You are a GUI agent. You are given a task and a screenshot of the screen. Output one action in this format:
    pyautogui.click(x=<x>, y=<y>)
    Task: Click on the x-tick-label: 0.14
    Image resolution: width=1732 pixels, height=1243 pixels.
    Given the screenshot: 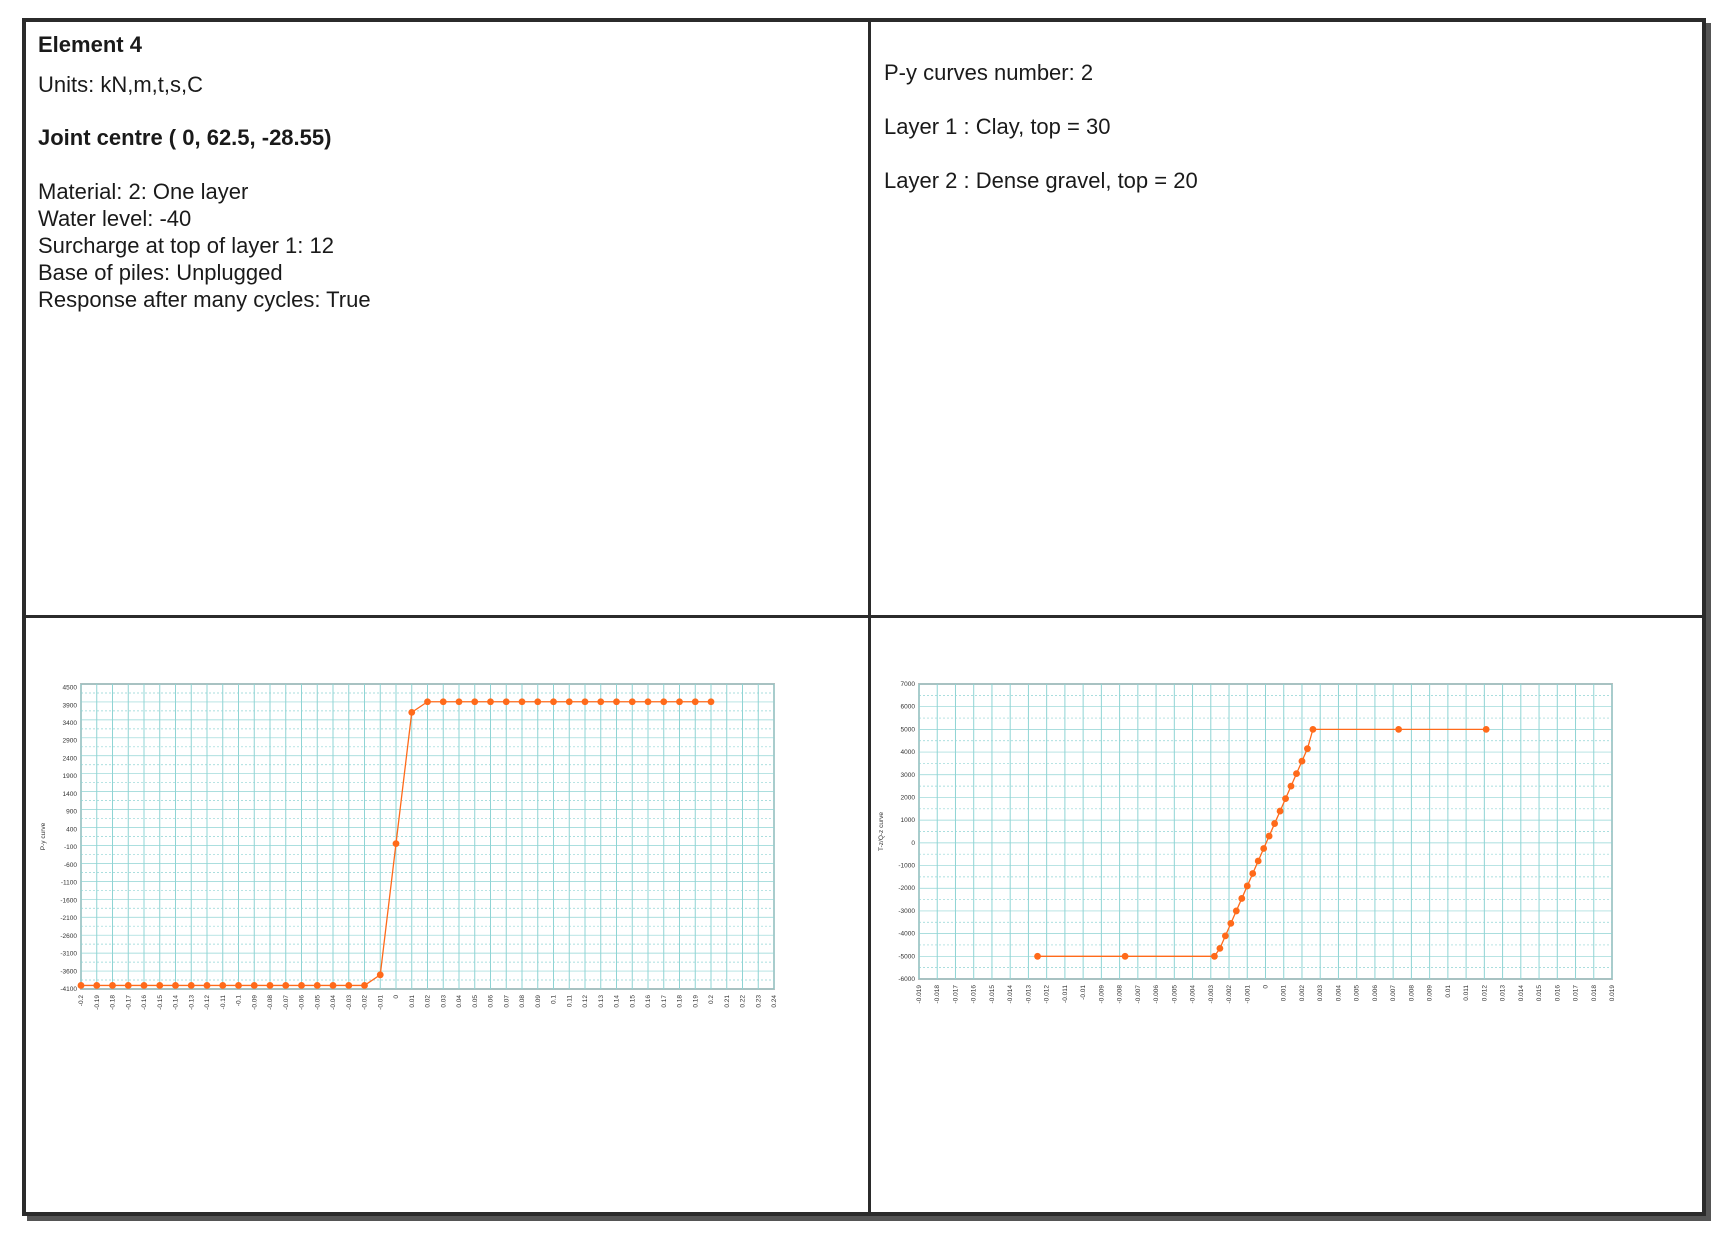 What is the action you would take?
    pyautogui.click(x=617, y=1001)
    